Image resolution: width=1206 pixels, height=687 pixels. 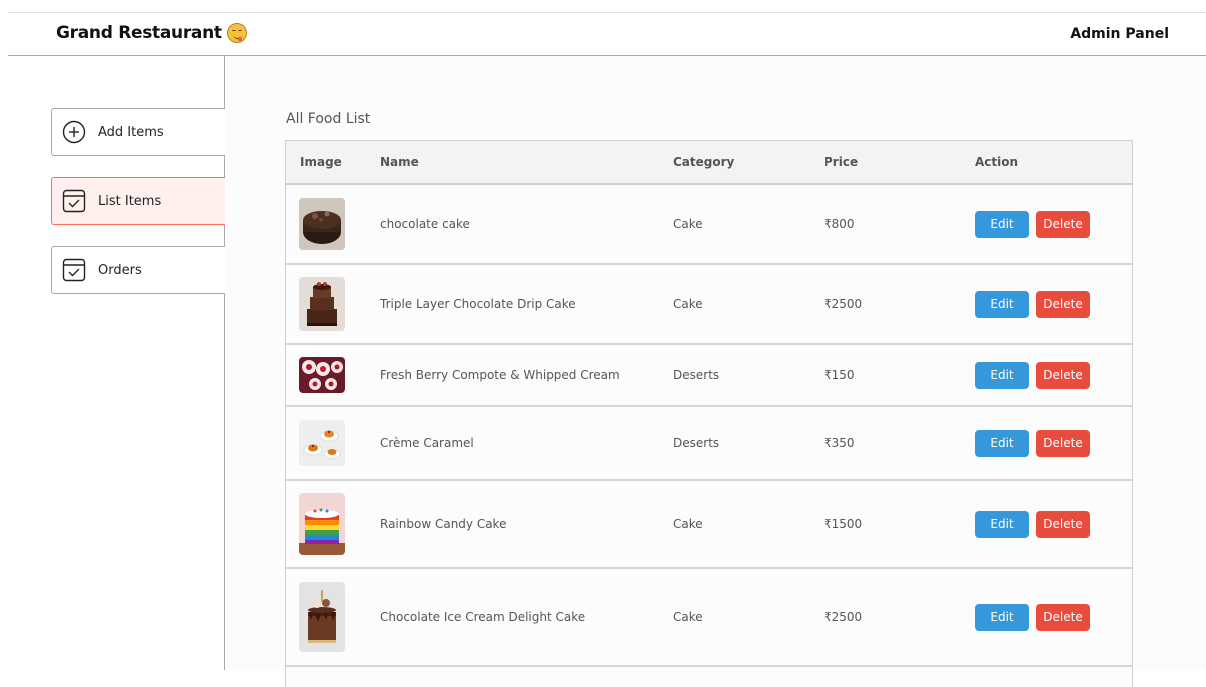 What do you see at coordinates (885, 162) in the screenshot?
I see `column-header: Price` at bounding box center [885, 162].